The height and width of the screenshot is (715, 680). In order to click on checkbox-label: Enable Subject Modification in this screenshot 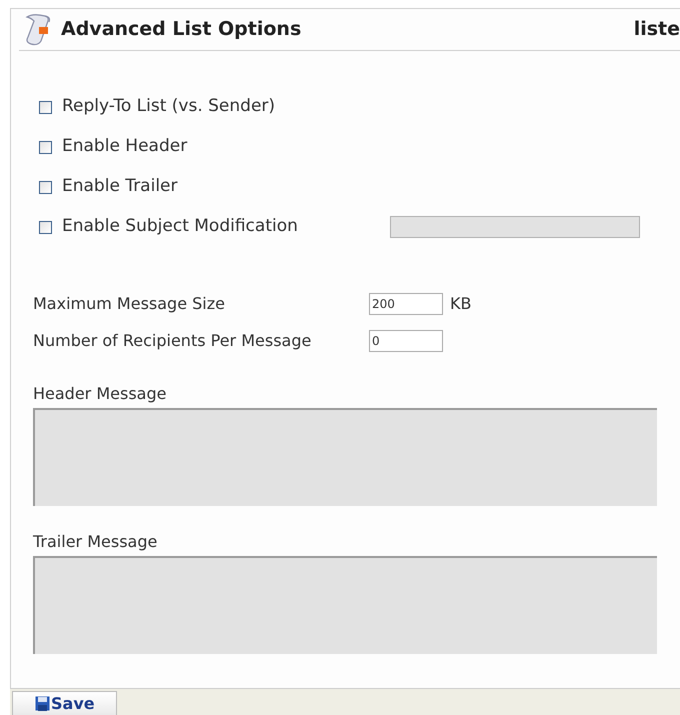, I will do `click(180, 226)`.